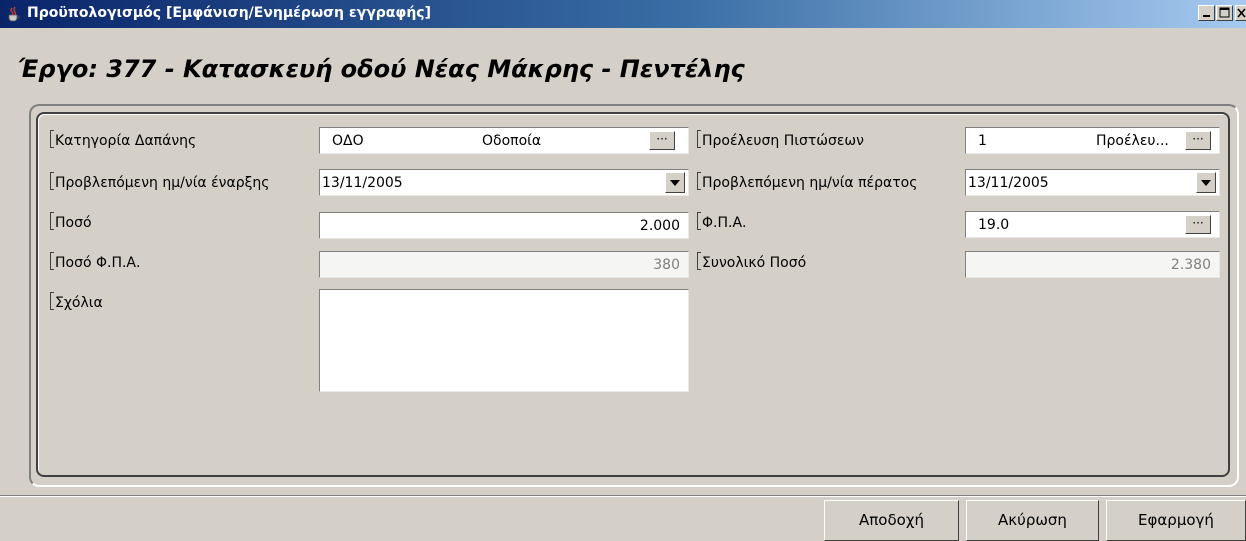 The height and width of the screenshot is (541, 1246). What do you see at coordinates (76, 301) in the screenshot?
I see `comments-label: Σχόλια` at bounding box center [76, 301].